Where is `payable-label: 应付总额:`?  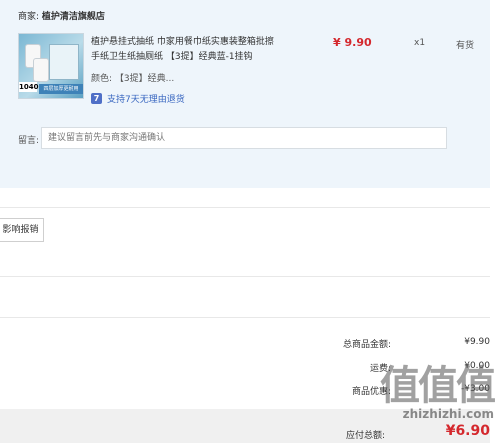
payable-label: 应付总额: is located at coordinates (366, 436).